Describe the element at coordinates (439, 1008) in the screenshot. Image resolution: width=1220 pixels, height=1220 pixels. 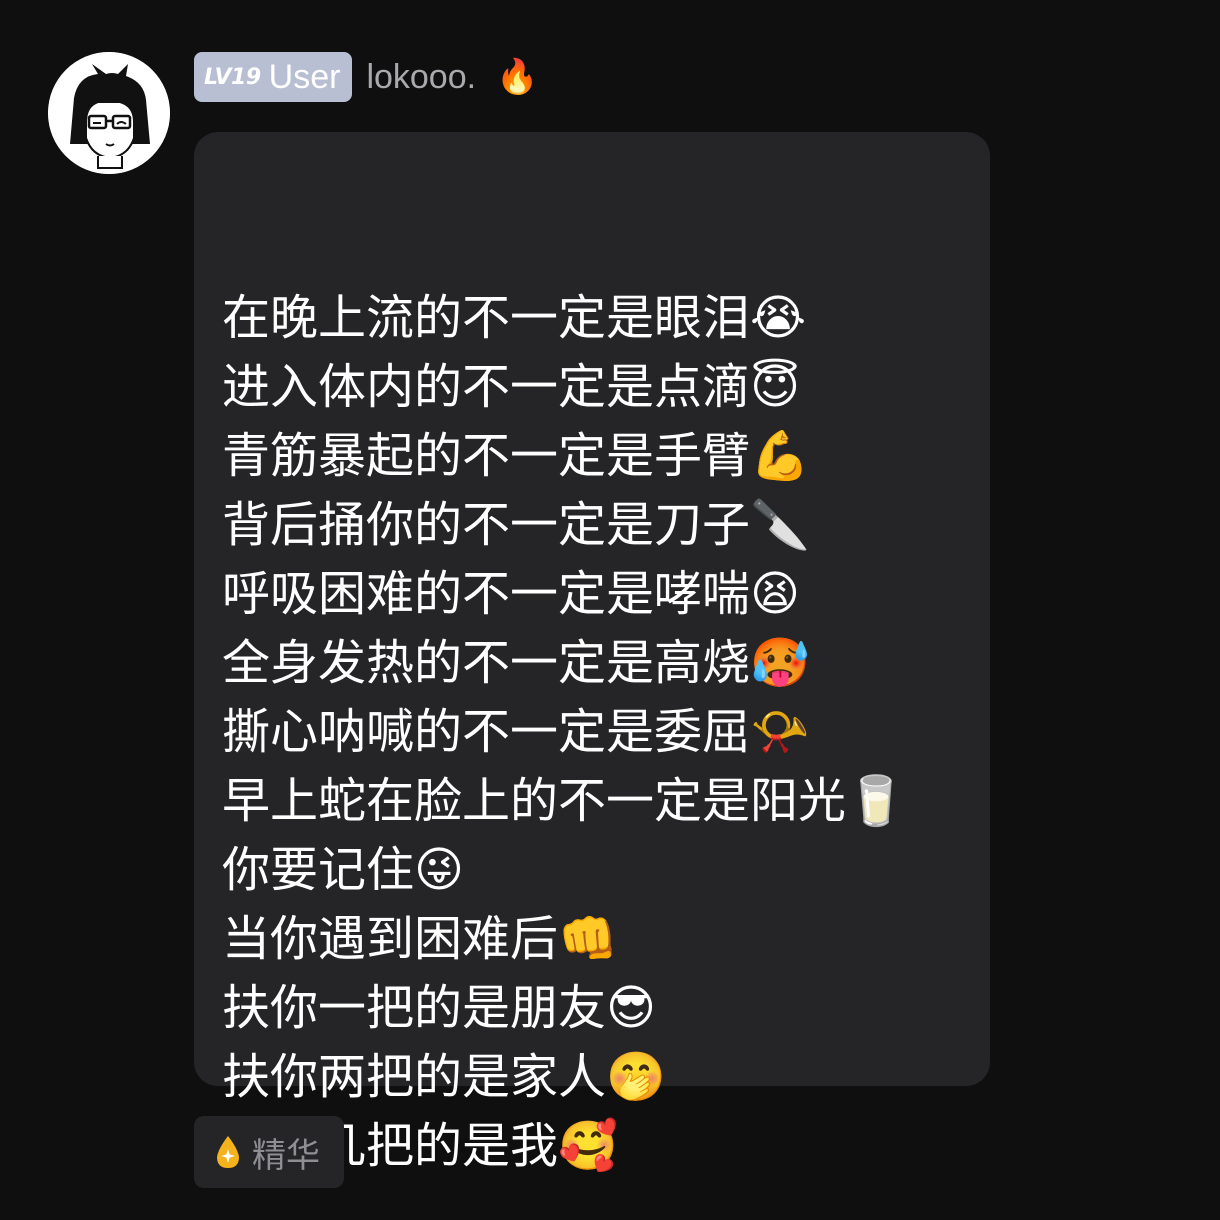
I see `message-line: 扶你一把的是朋友😎` at that location.